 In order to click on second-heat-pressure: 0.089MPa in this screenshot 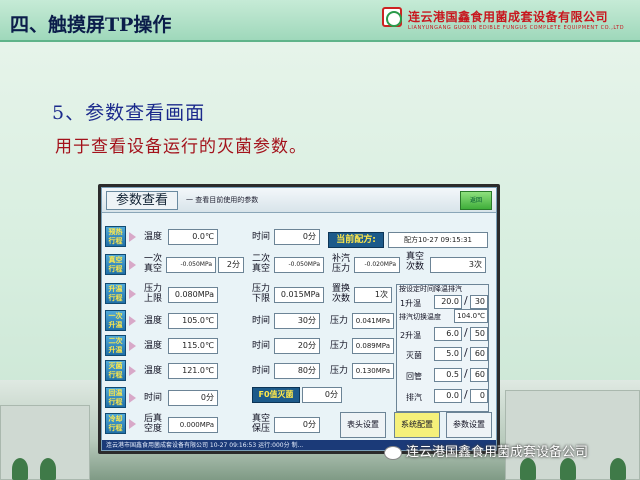, I will do `click(373, 346)`.